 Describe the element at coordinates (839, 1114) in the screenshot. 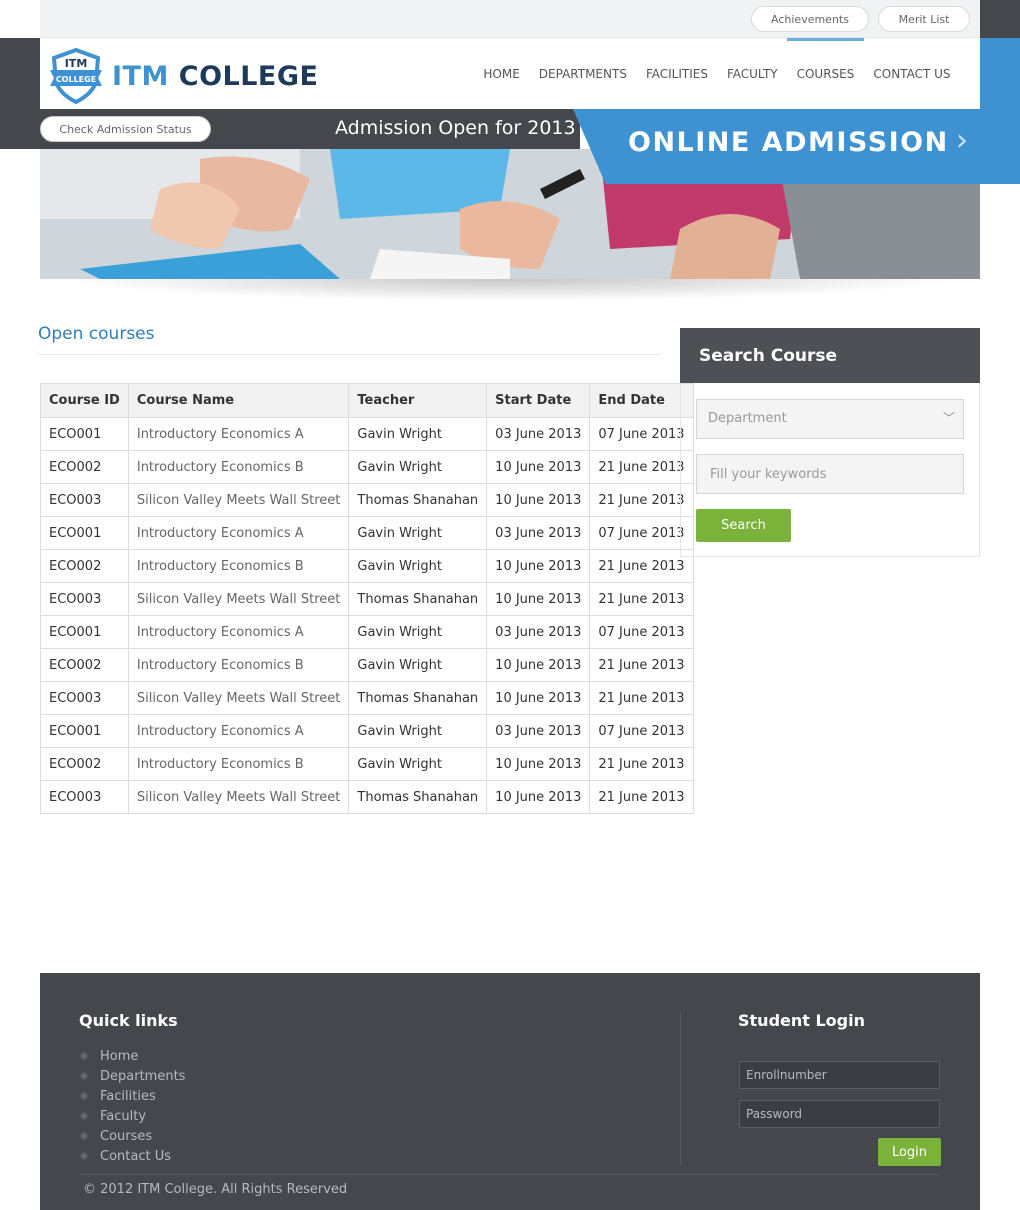

I see `password-input` at that location.